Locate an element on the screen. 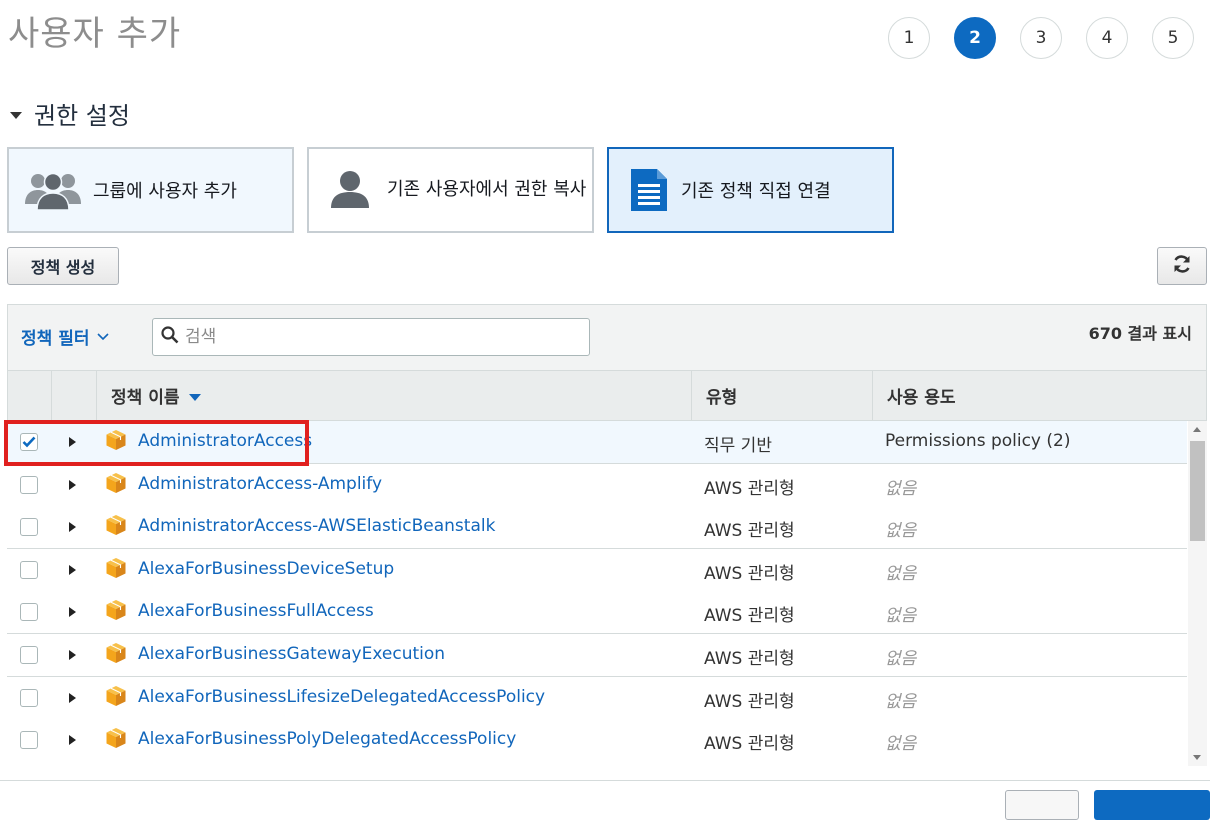  next-button is located at coordinates (1152, 805).